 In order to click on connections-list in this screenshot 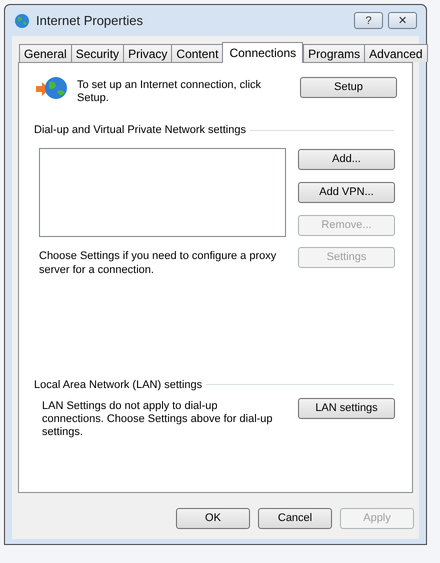, I will do `click(162, 192)`.